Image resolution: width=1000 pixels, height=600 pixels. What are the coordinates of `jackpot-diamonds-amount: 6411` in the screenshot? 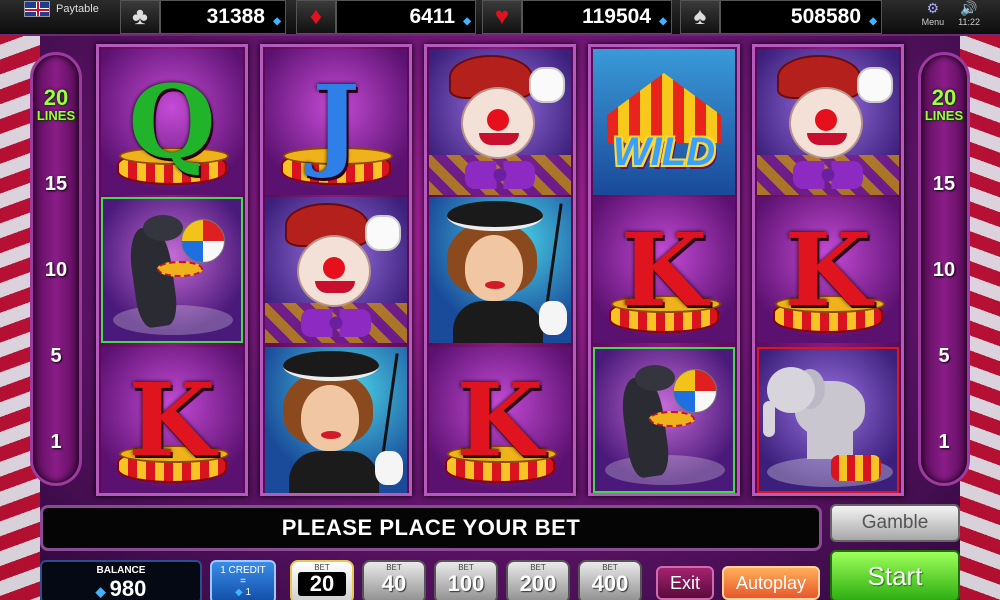 It's located at (432, 16).